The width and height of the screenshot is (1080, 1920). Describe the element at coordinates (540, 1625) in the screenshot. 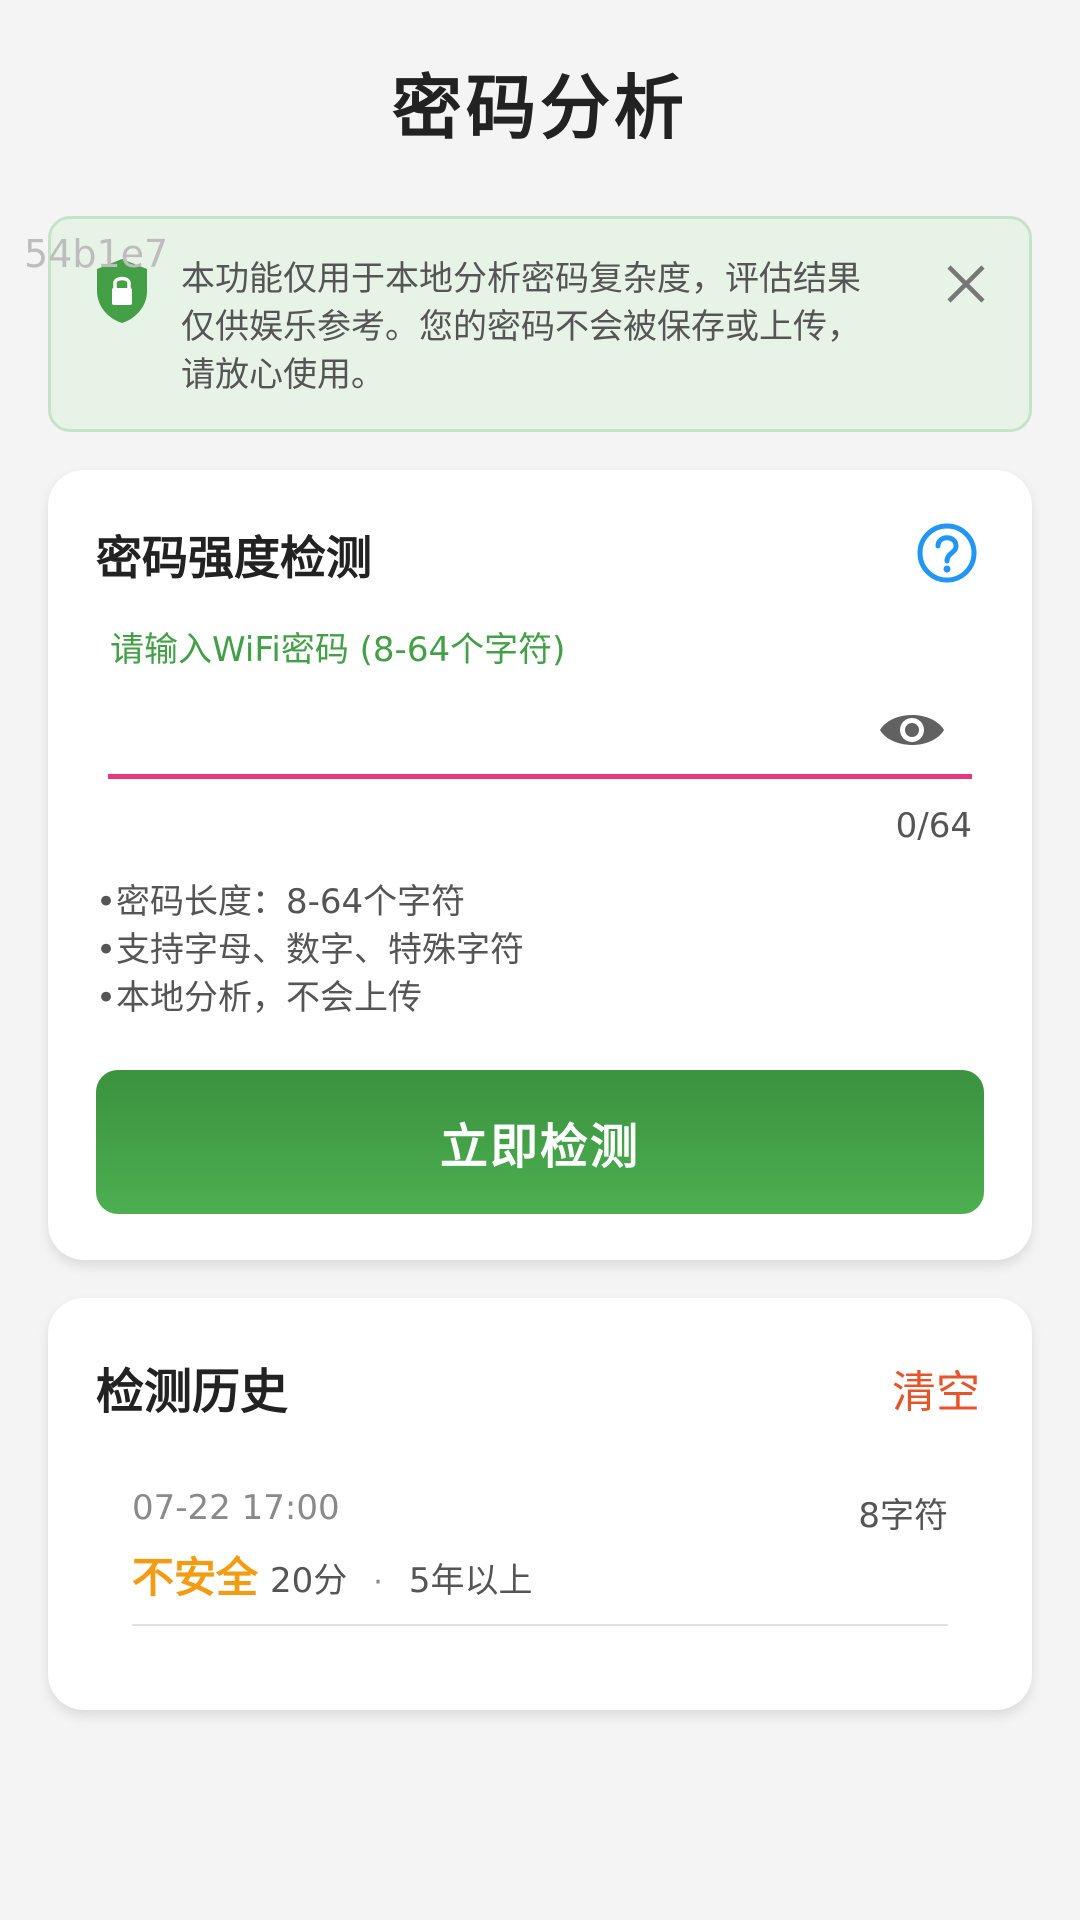

I see `history-item-divider` at that location.